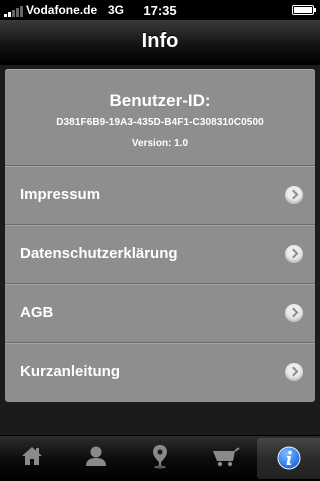 The width and height of the screenshot is (320, 481). What do you see at coordinates (99, 253) in the screenshot?
I see `menu-item-label: Datenschutzerklärung` at bounding box center [99, 253].